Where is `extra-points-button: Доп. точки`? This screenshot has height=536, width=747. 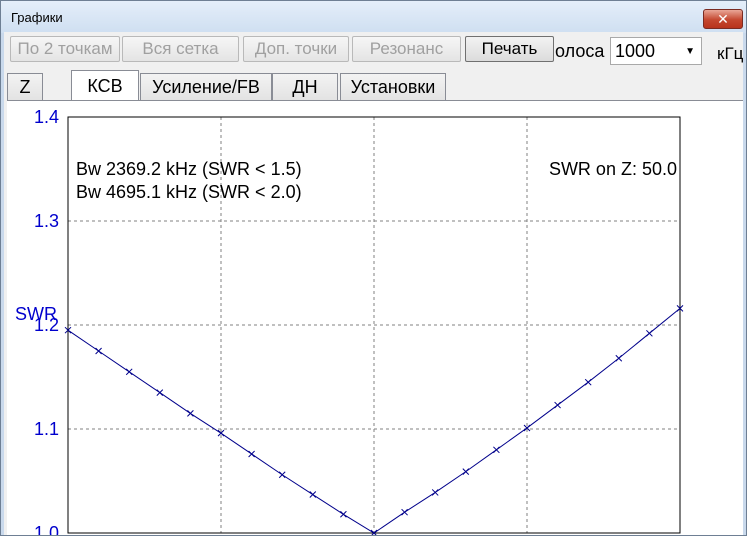
extra-points-button: Доп. точки is located at coordinates (296, 49).